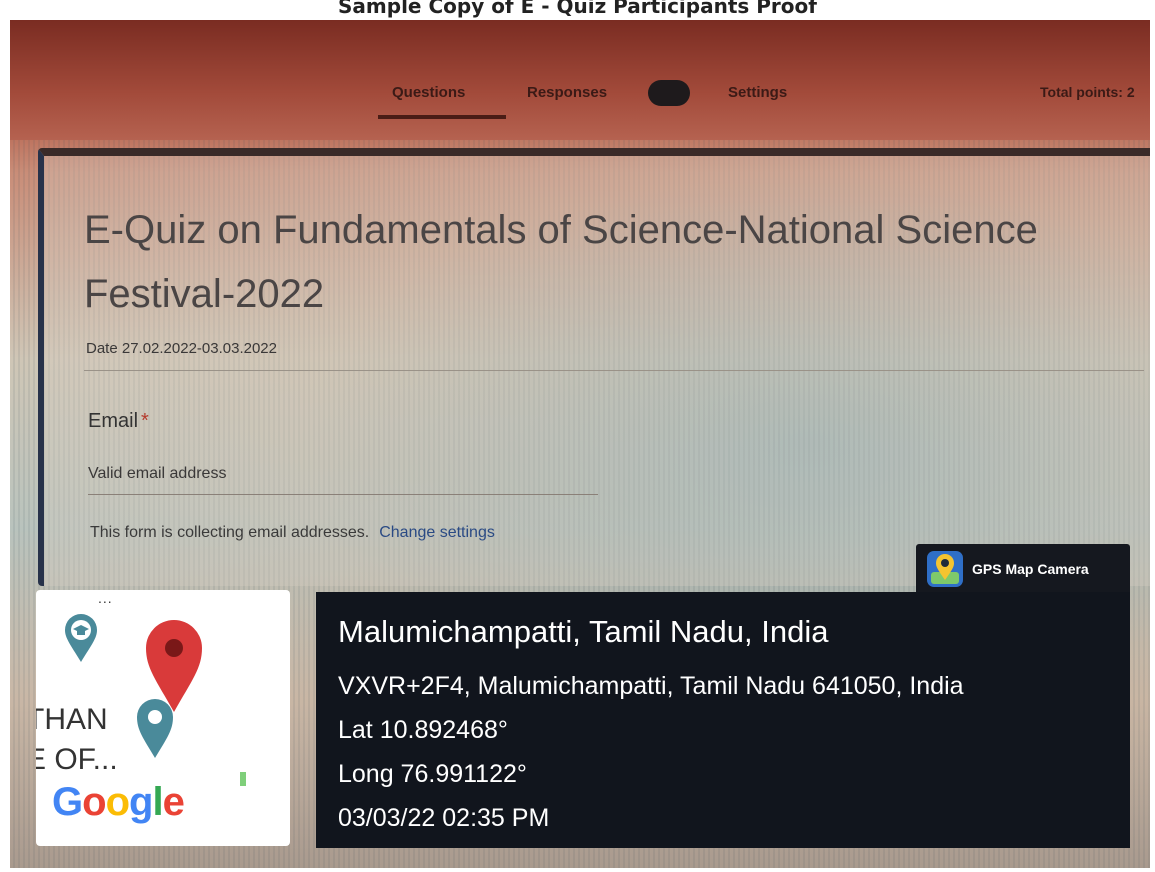 This screenshot has height=872, width=1155. I want to click on tab-questions: Questions, so click(428, 92).